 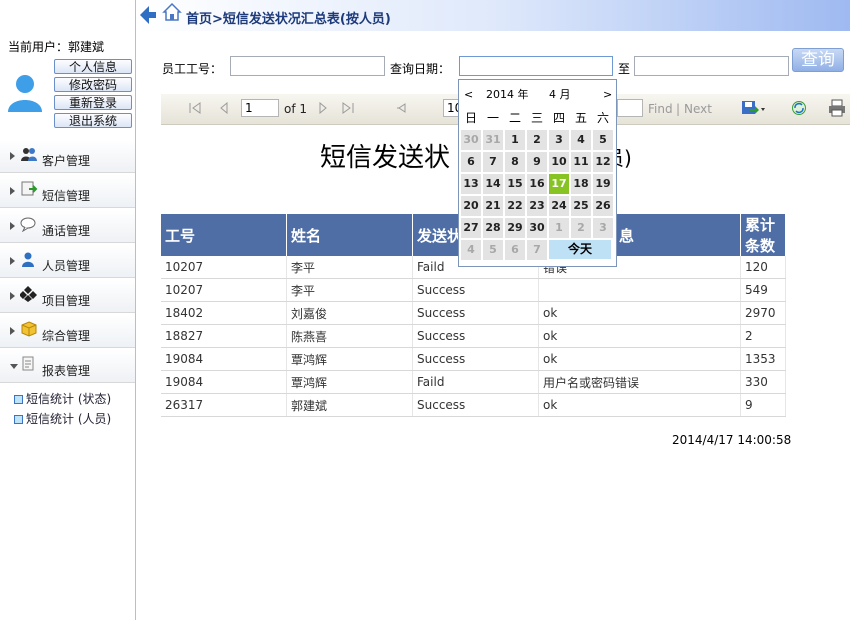 I want to click on refresh-icon, so click(x=799, y=108).